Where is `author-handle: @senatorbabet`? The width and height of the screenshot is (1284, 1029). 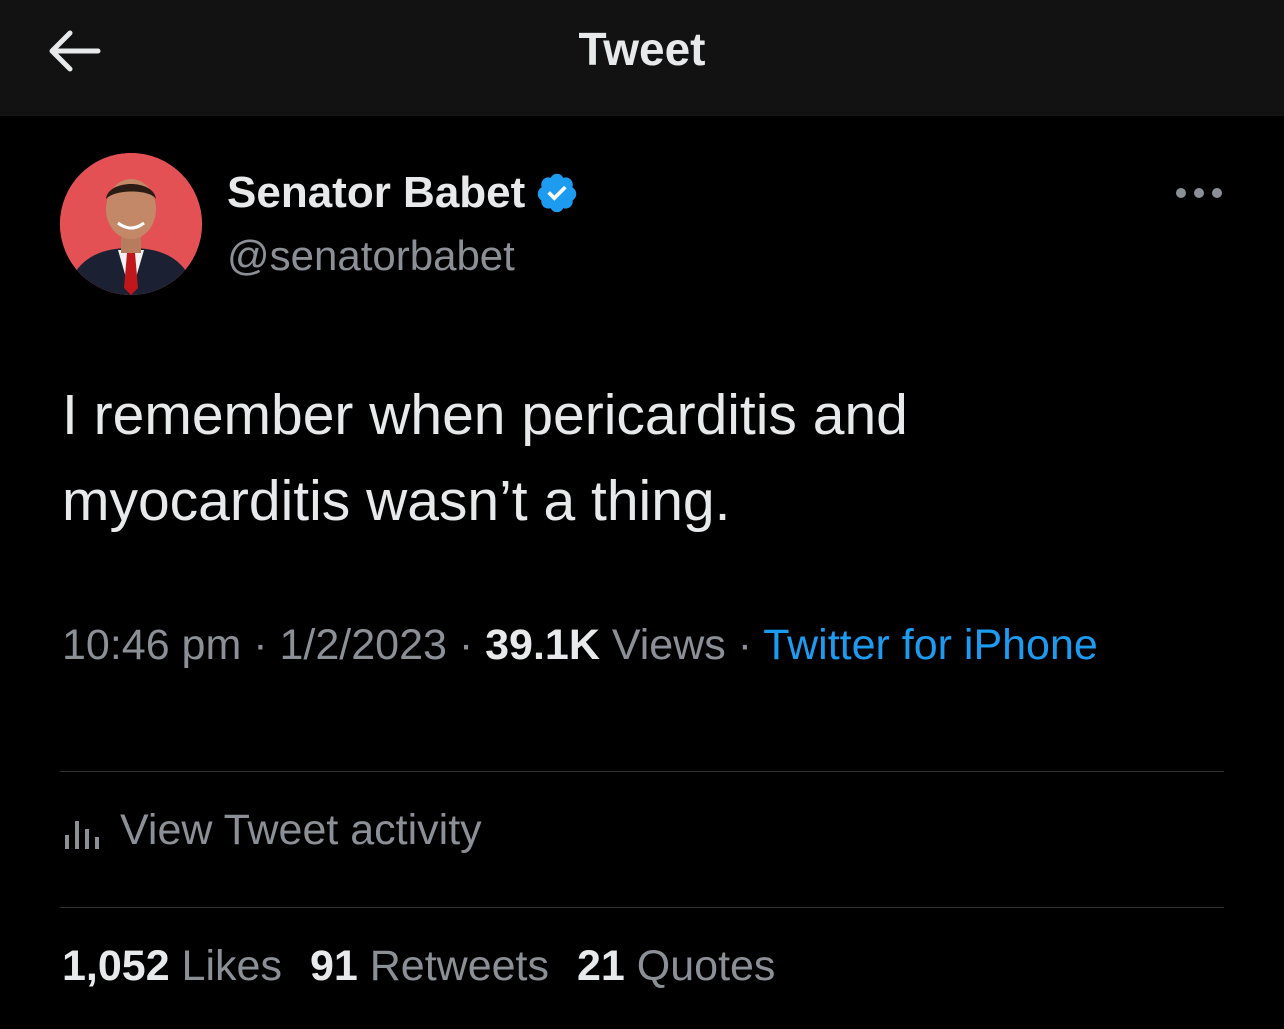
author-handle: @senatorbabet is located at coordinates (371, 256).